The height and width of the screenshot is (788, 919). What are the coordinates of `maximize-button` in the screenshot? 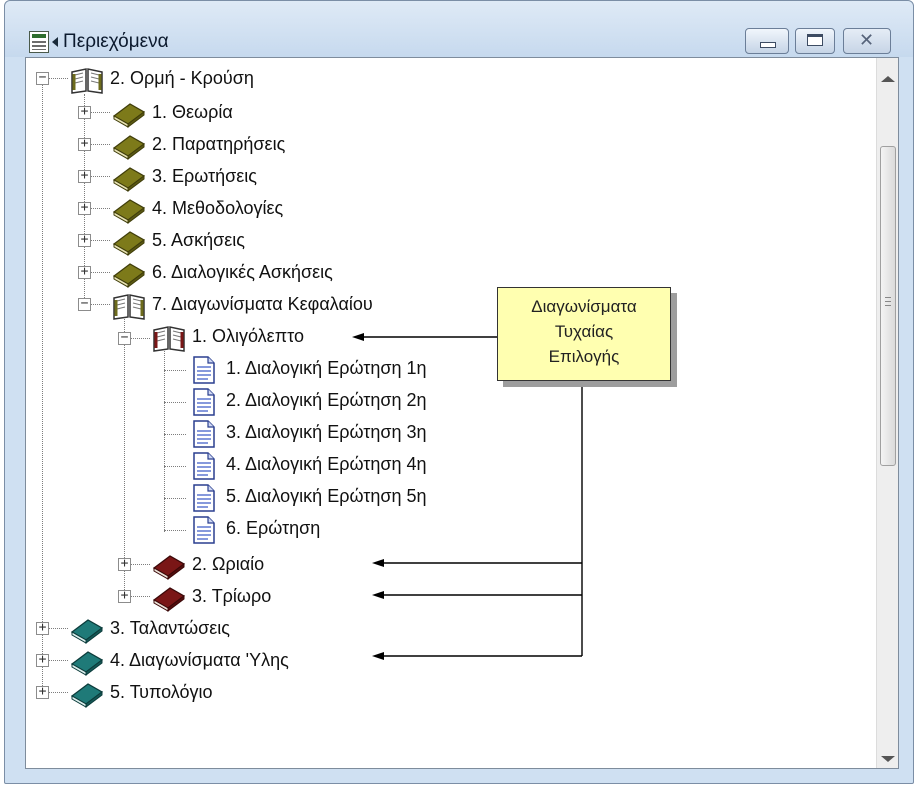 It's located at (815, 41).